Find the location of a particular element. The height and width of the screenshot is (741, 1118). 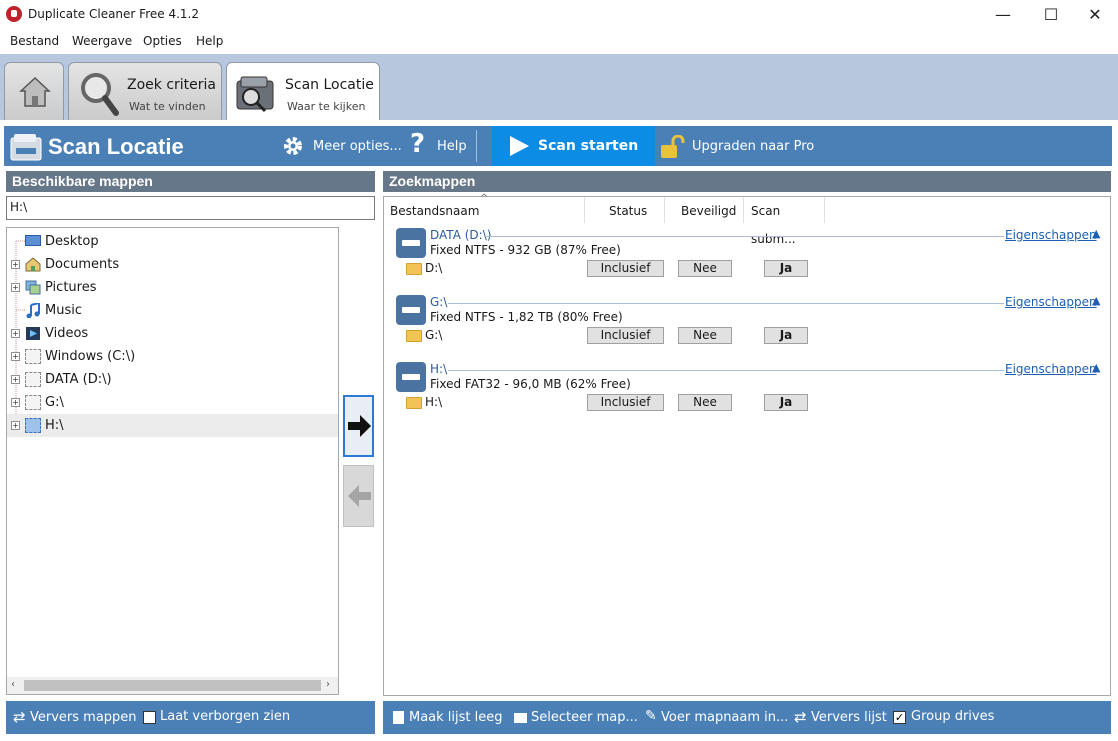

tree-item-g: + G:\ is located at coordinates (172, 402).